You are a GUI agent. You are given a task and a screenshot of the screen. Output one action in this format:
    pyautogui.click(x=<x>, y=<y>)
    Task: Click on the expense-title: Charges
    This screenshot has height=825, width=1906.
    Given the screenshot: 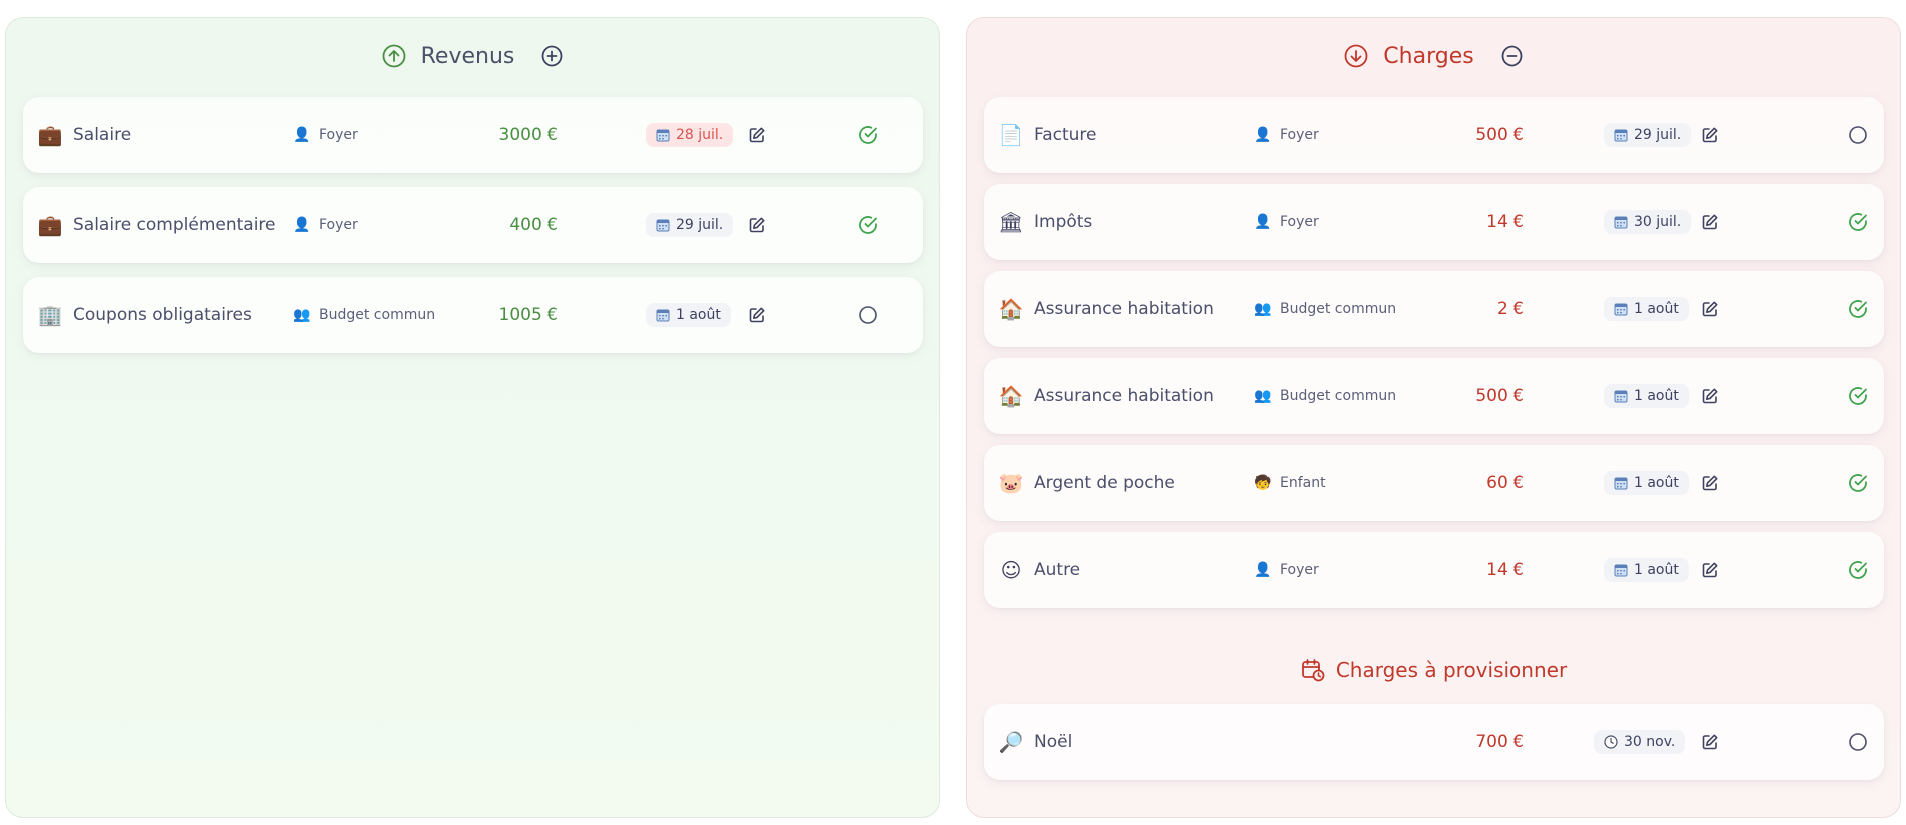 What is the action you would take?
    pyautogui.click(x=1428, y=56)
    